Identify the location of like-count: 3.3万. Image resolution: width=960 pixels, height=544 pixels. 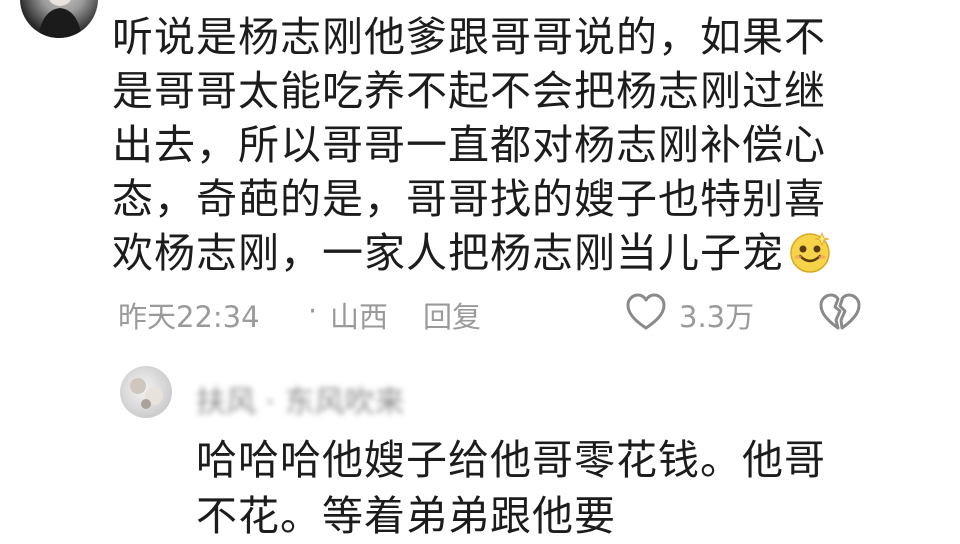
(717, 317).